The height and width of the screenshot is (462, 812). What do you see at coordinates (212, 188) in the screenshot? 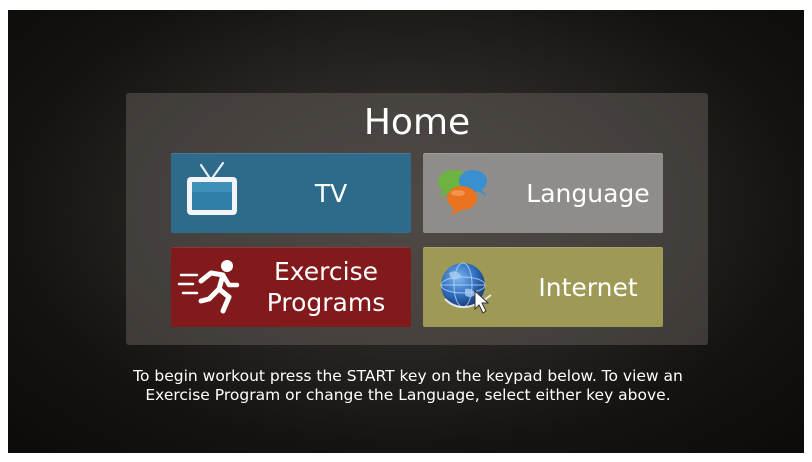
I see `tv-icon` at bounding box center [212, 188].